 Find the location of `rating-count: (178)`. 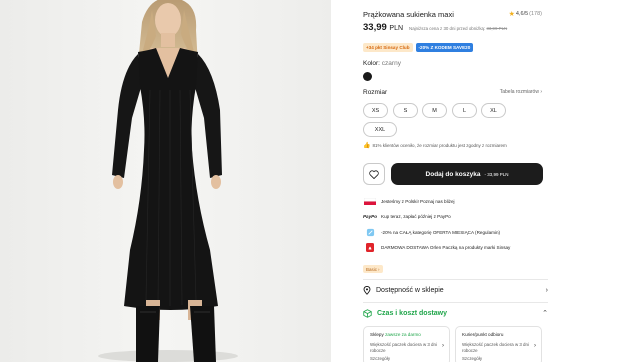

rating-count: (178) is located at coordinates (535, 14).